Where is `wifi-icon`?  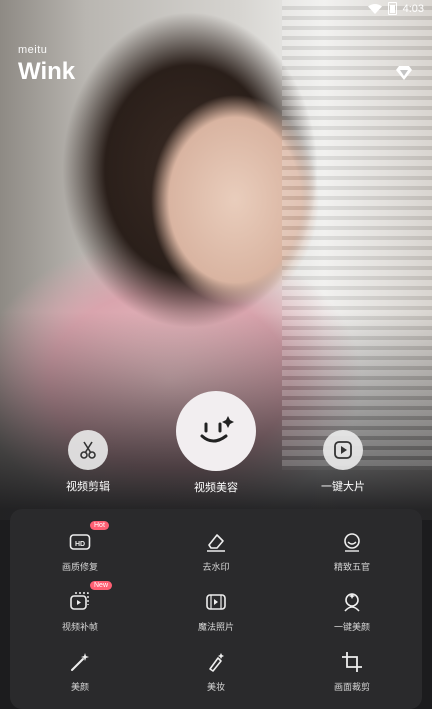 wifi-icon is located at coordinates (374, 8).